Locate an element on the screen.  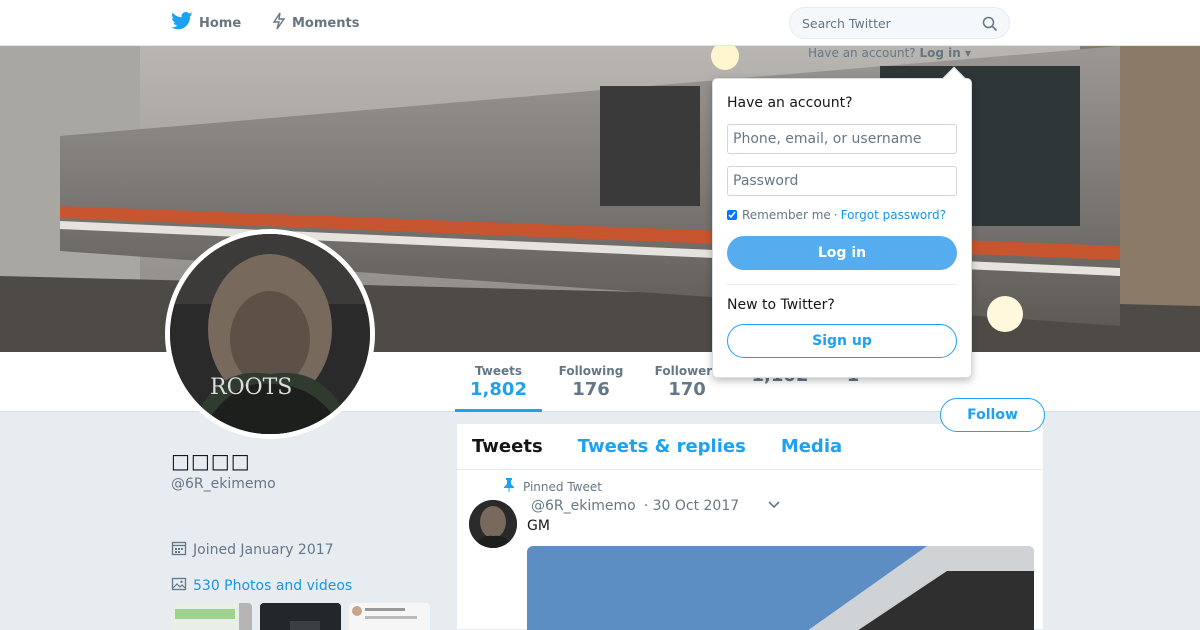
divider is located at coordinates (842, 284).